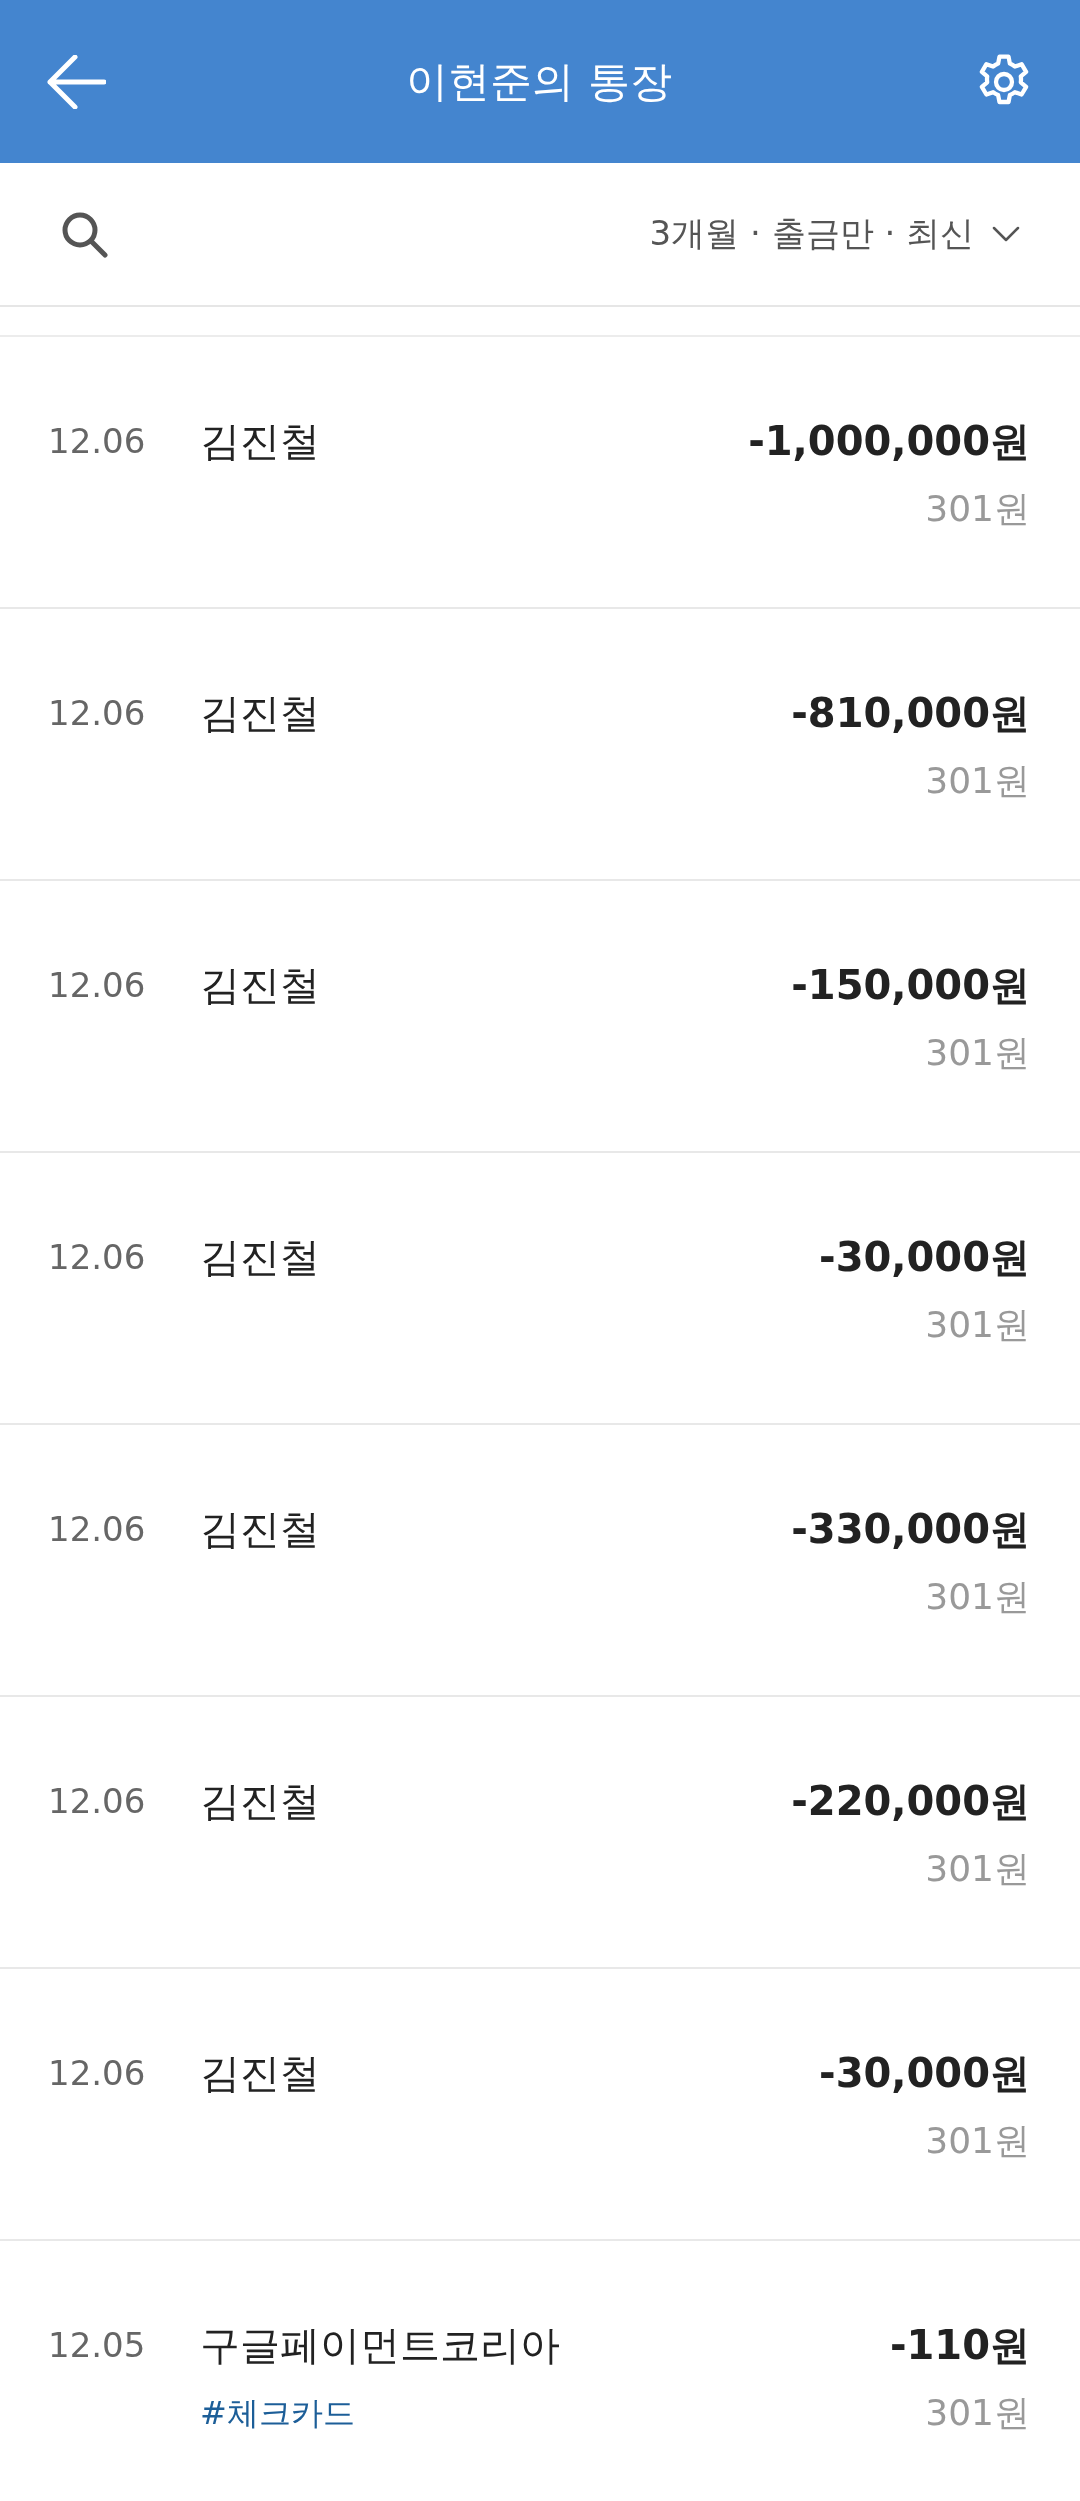 This screenshot has width=1080, height=2501. What do you see at coordinates (910, 713) in the screenshot?
I see `transaction-amount: -810,000원` at bounding box center [910, 713].